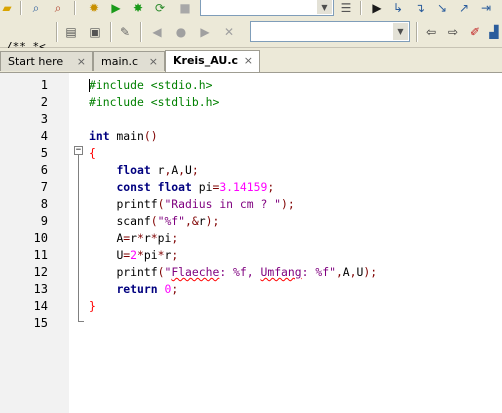 Image resolution: width=502 pixels, height=413 pixels. I want to click on run-to-cursor-icon: ↳, so click(398, 8).